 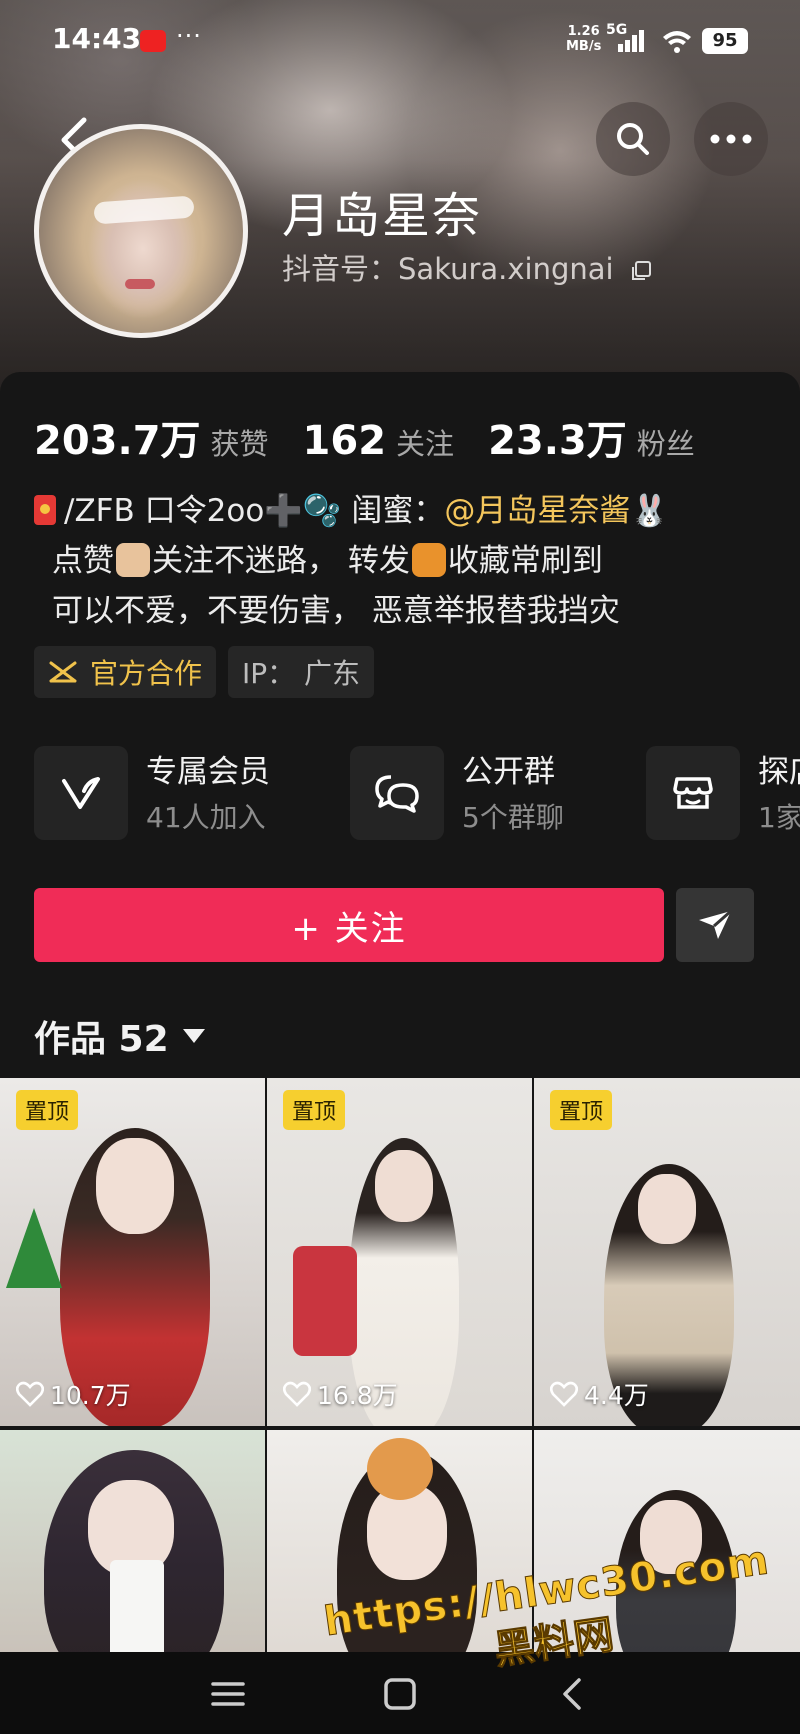 I want to click on cup-image, so click(x=137, y=1610).